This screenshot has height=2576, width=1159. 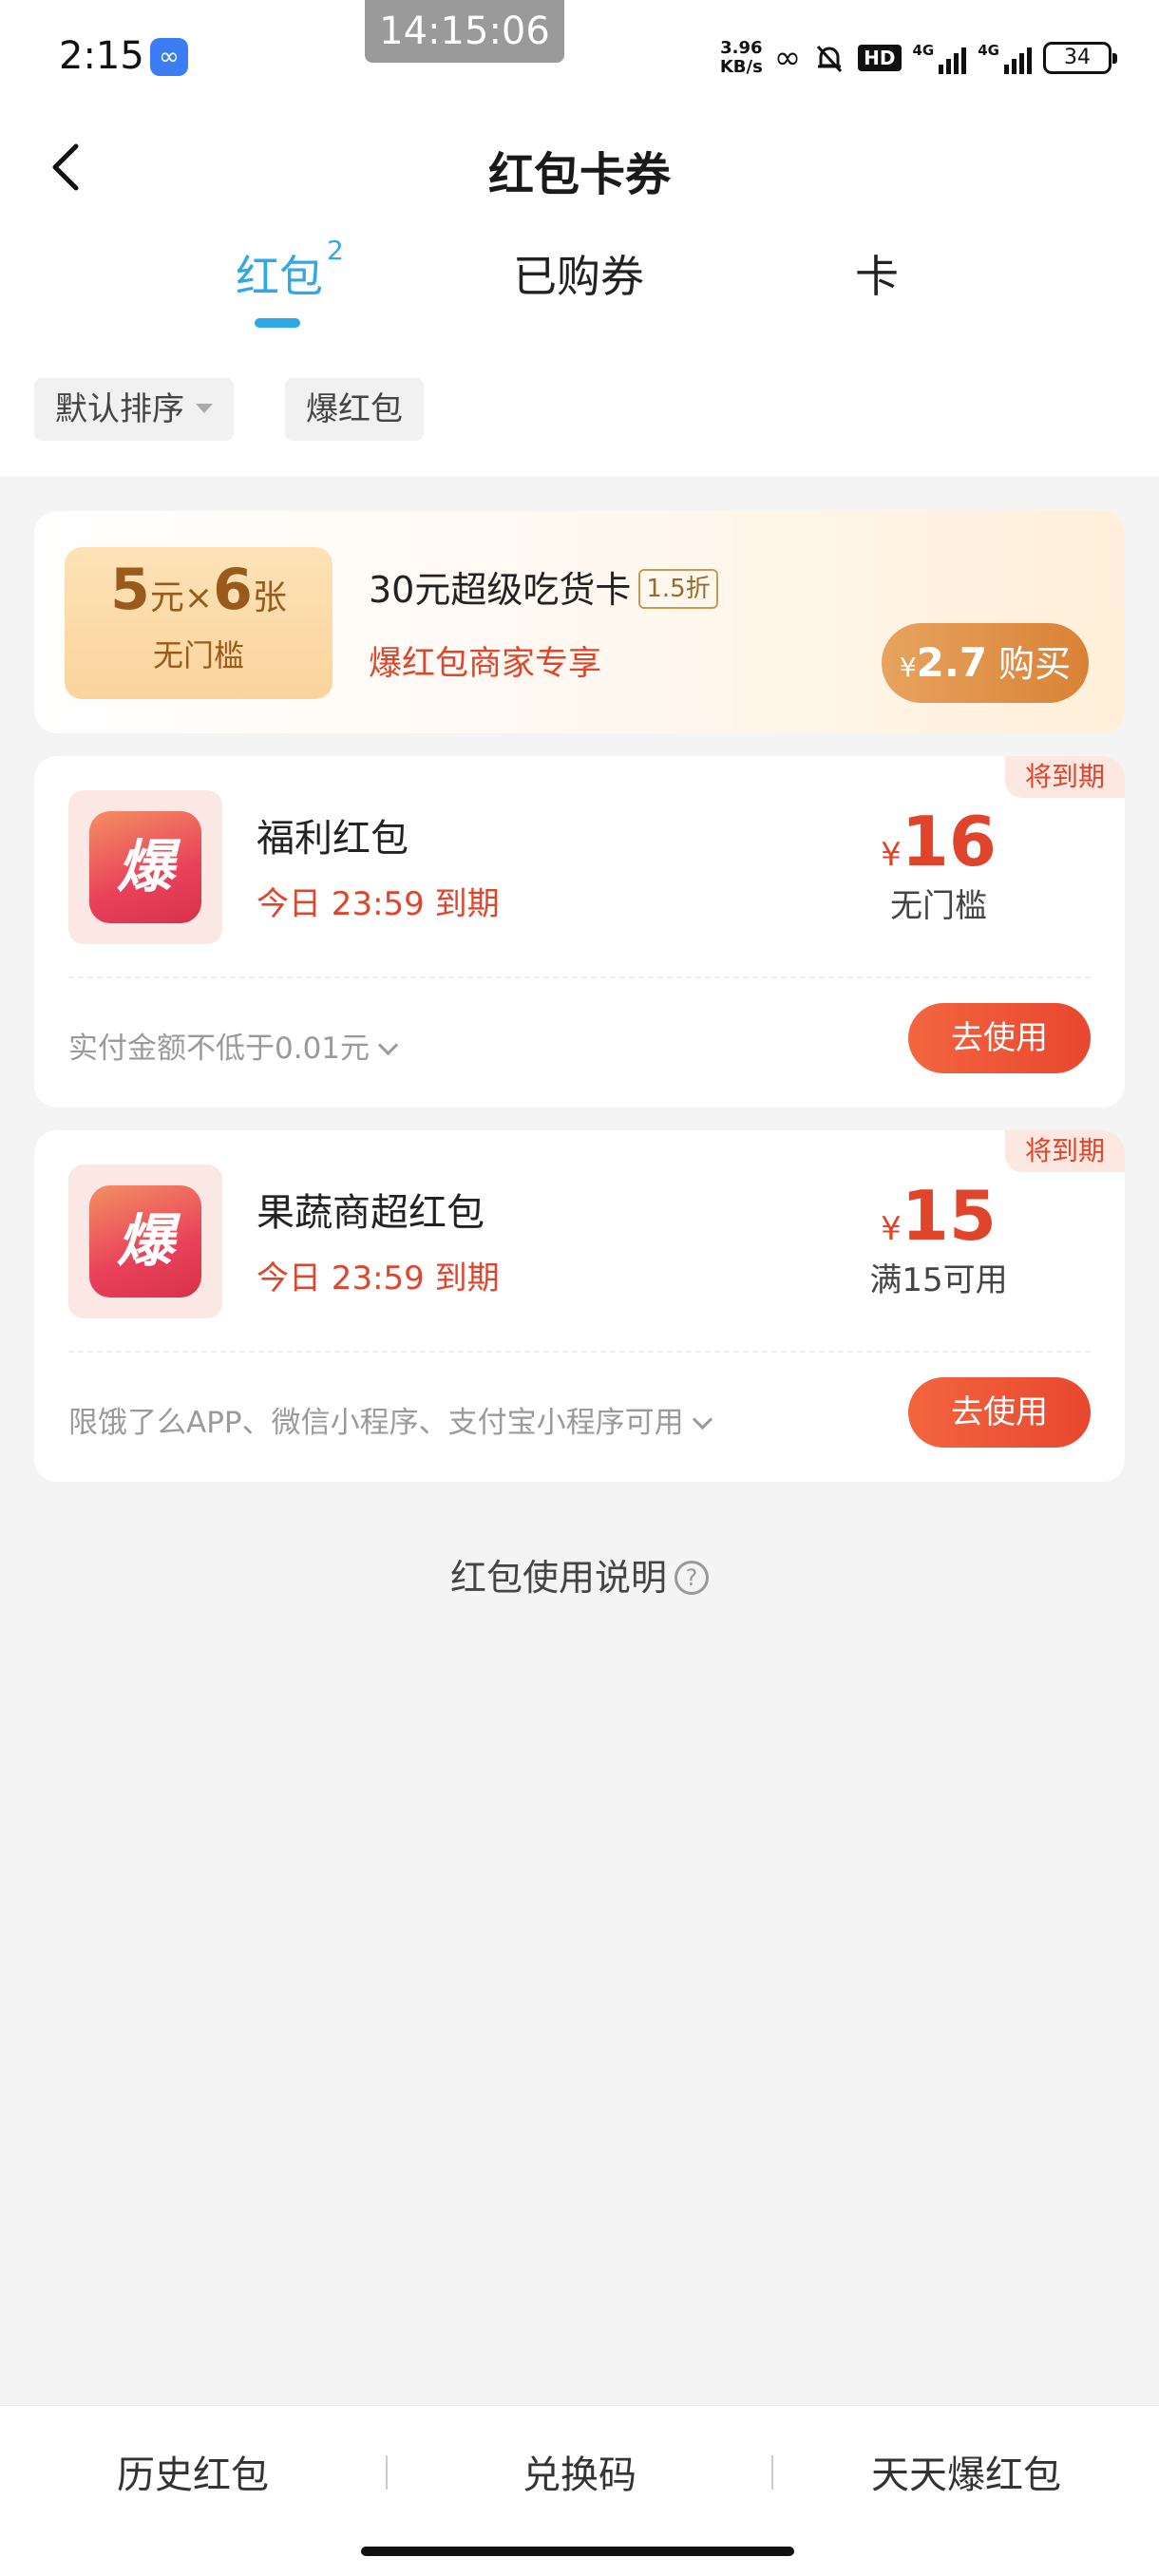 I want to click on tab-count-badge: 2, so click(x=335, y=250).